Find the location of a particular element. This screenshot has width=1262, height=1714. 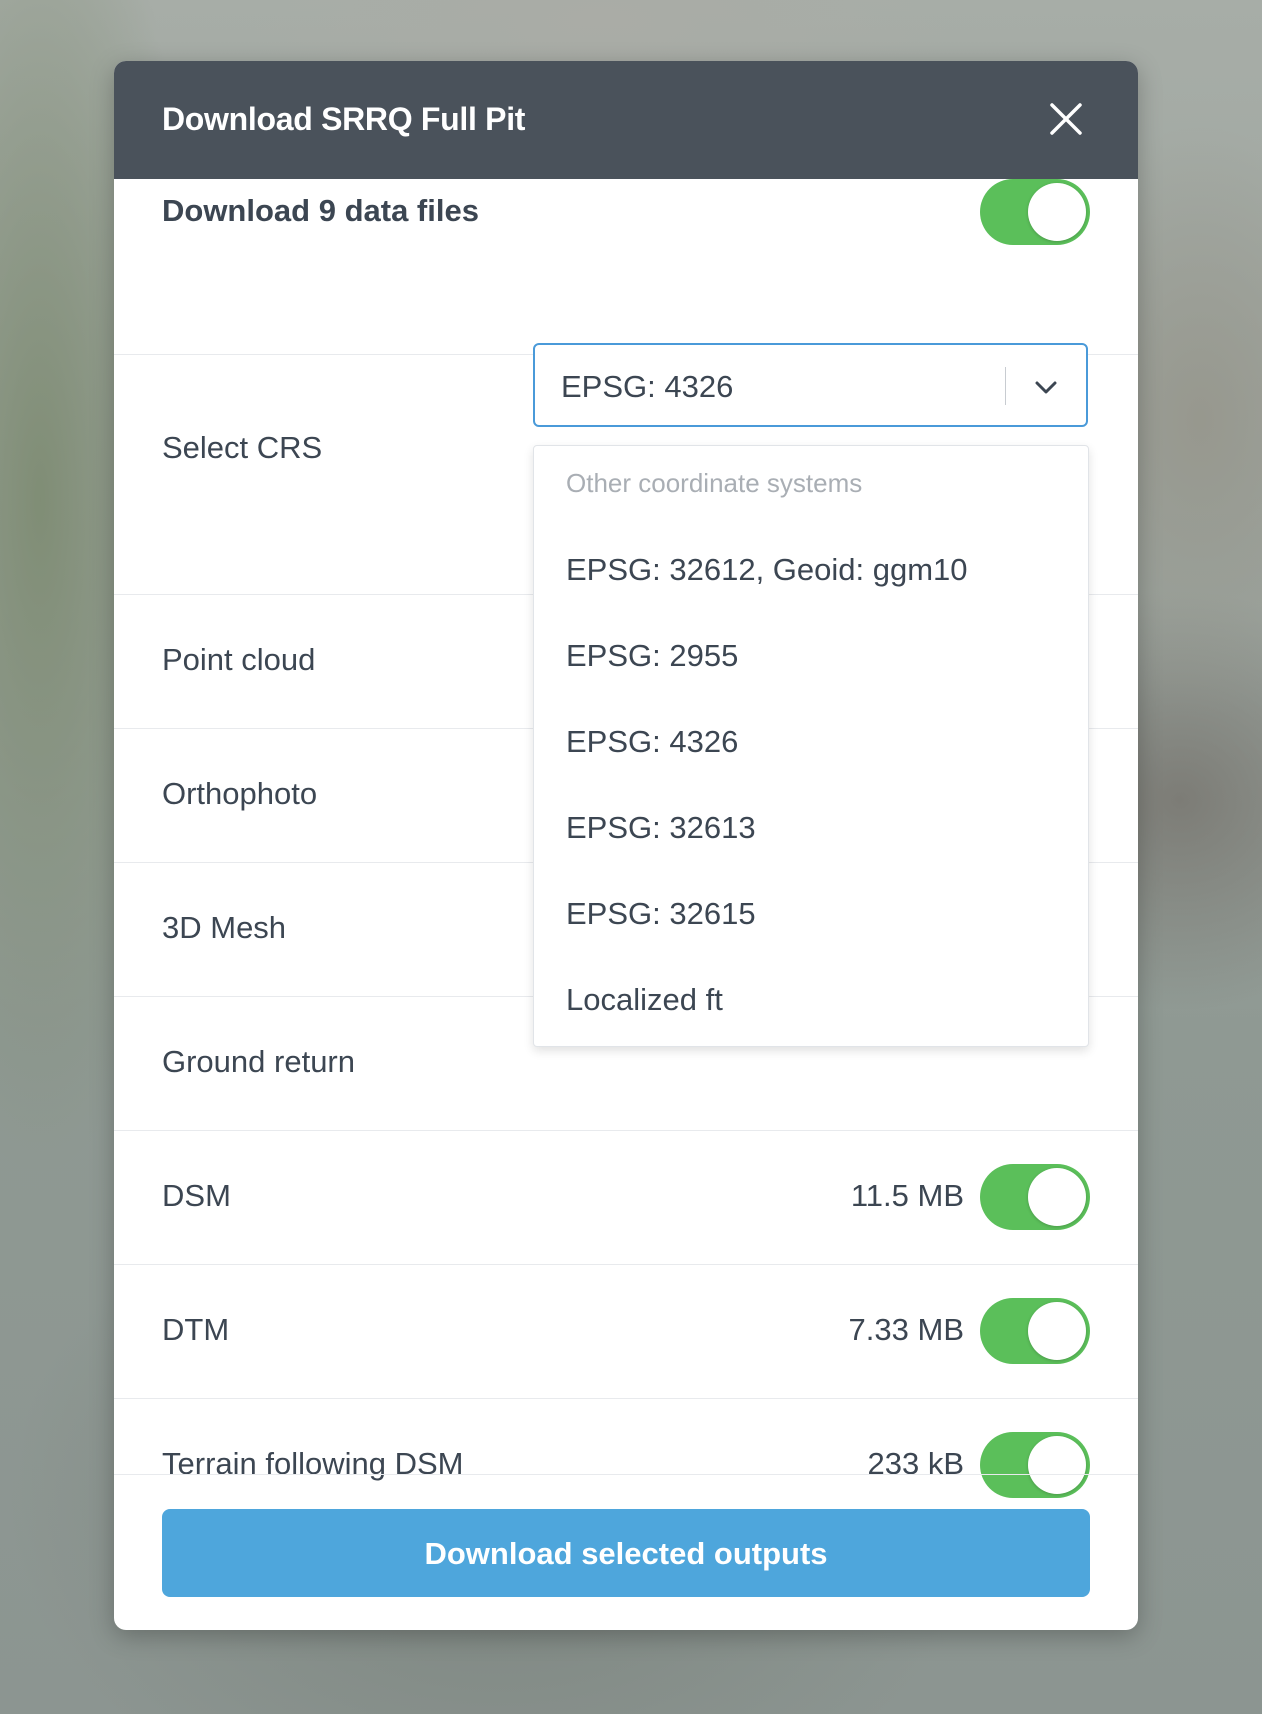

output-label: Terrain following DSM is located at coordinates (313, 1463).